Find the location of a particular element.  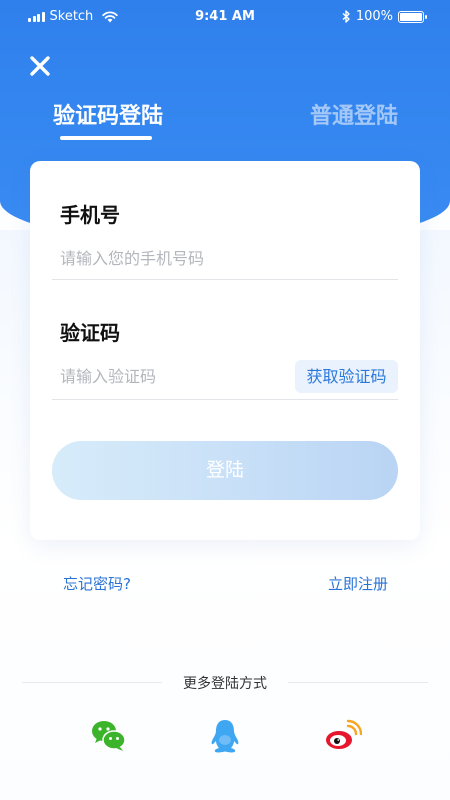

phone-input is located at coordinates (217, 258).